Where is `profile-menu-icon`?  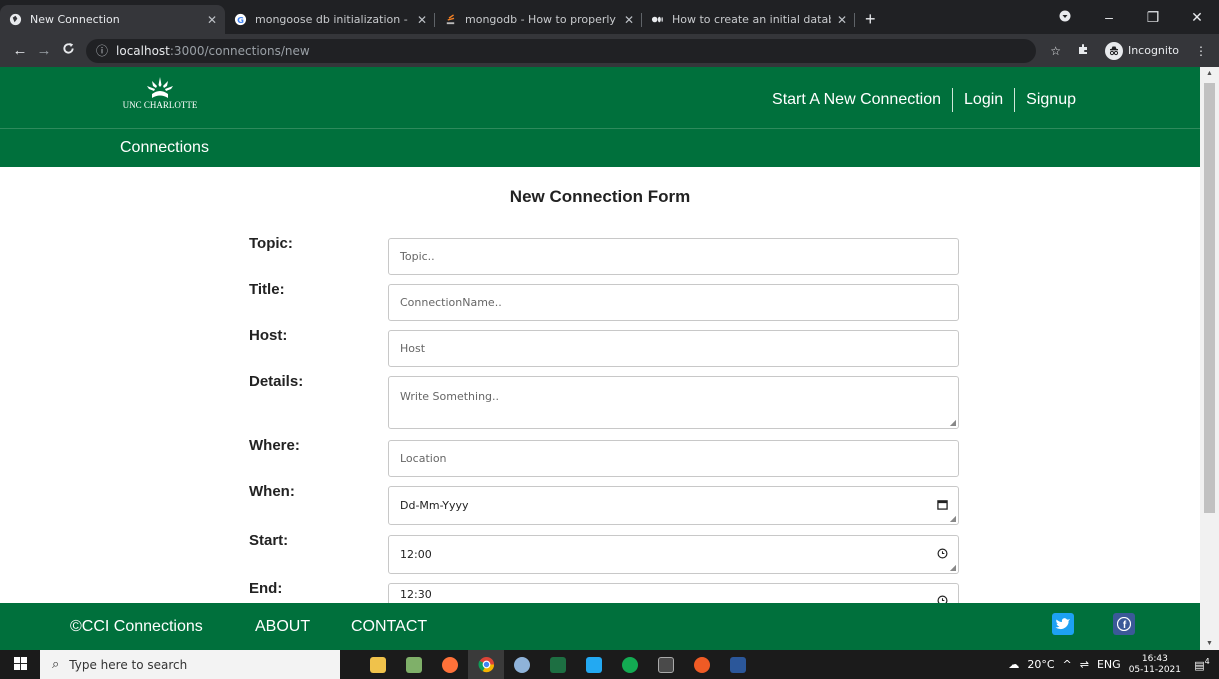 profile-menu-icon is located at coordinates (1065, 17).